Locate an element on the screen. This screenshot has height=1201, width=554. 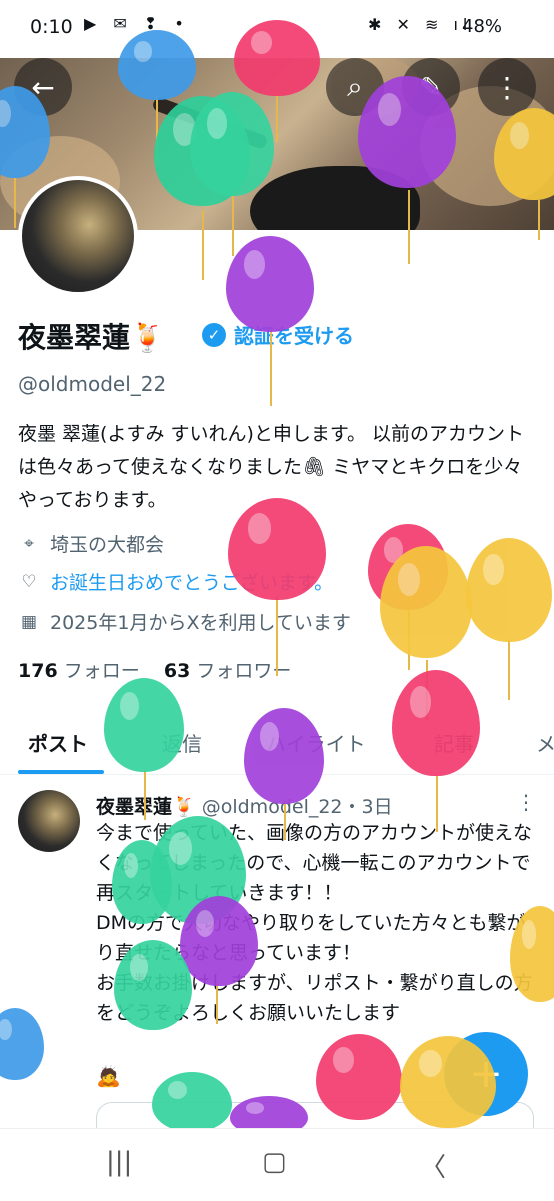
profile-tabs: ポスト 返信 ハイライト 記事 メ is located at coordinates (277, 737).